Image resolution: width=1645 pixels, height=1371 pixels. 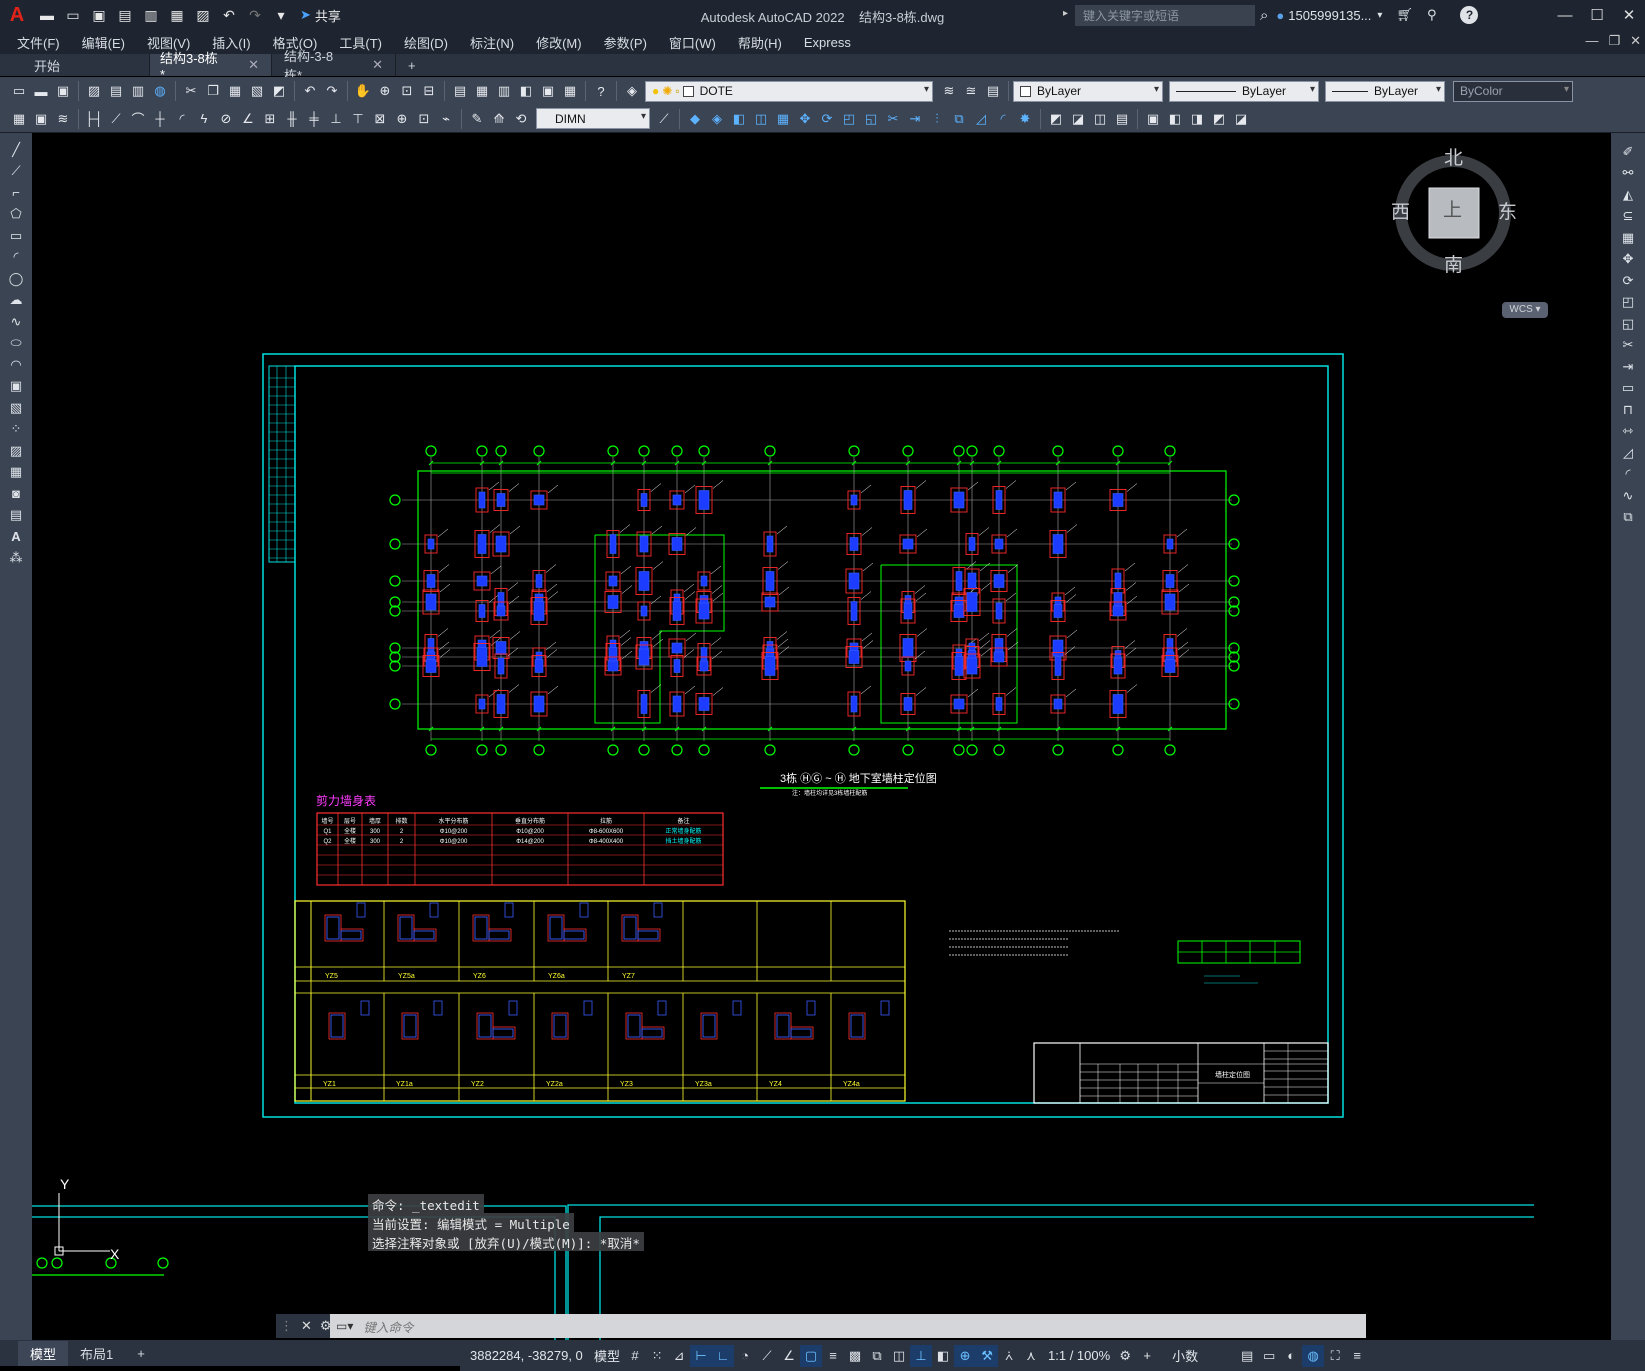 I want to click on selection-cycling-icon: ⧉, so click(x=877, y=1356).